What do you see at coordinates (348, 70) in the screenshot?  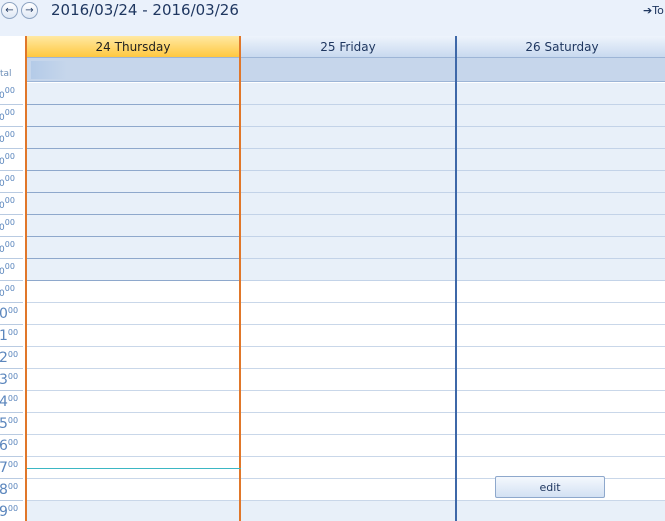 I see `allday-row-friday` at bounding box center [348, 70].